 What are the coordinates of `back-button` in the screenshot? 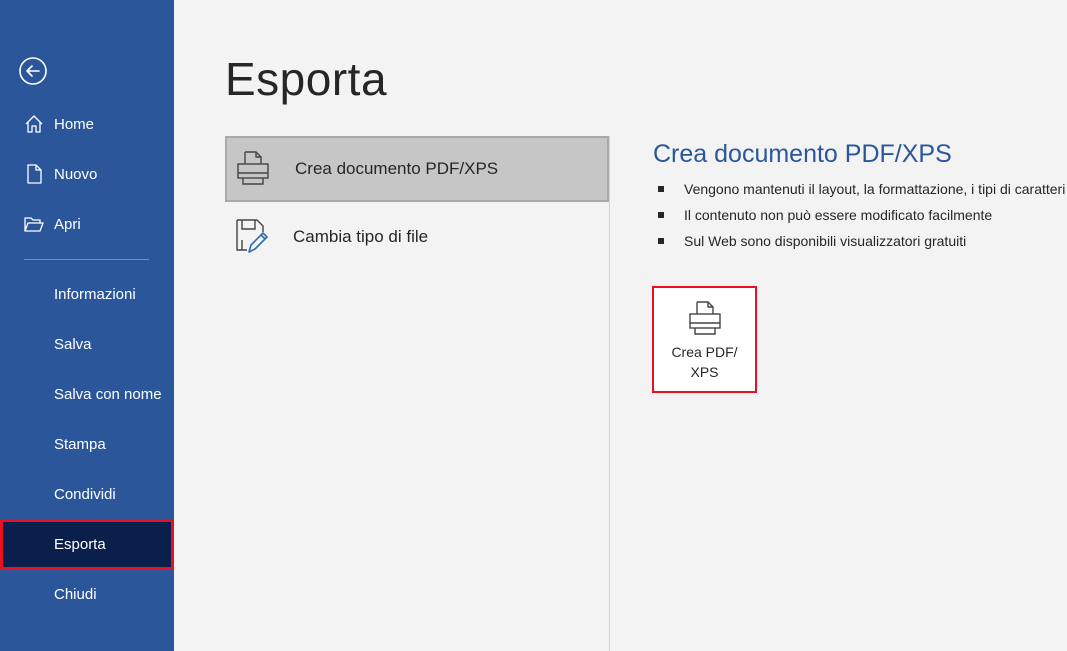 It's located at (33, 71).